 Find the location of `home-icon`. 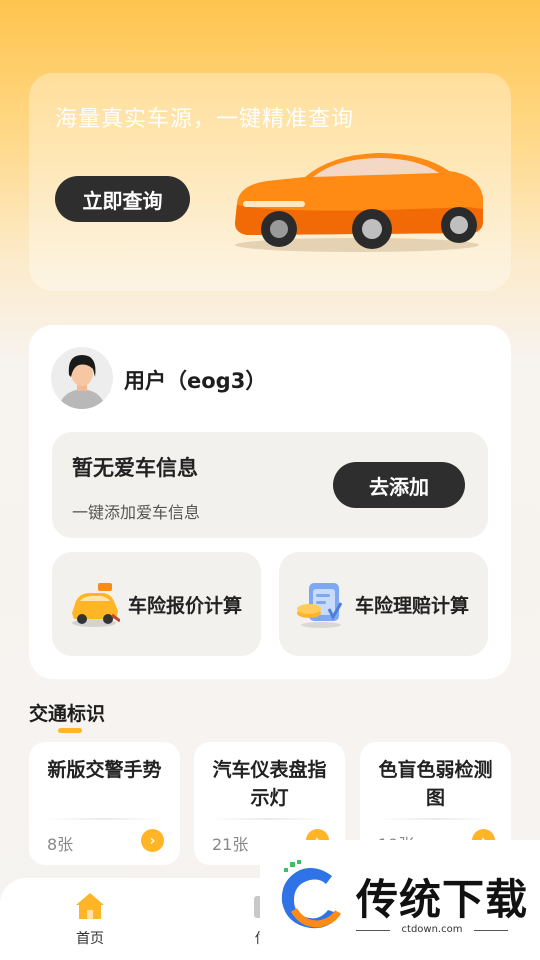

home-icon is located at coordinates (90, 906).